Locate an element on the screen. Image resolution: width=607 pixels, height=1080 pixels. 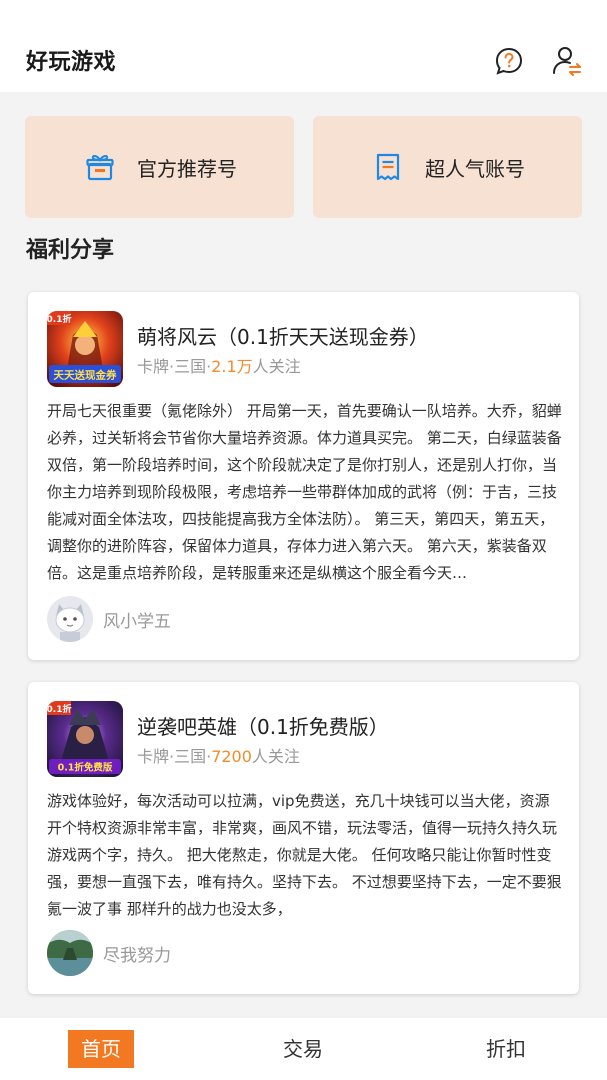
author-name: 风小学五 is located at coordinates (137, 621).